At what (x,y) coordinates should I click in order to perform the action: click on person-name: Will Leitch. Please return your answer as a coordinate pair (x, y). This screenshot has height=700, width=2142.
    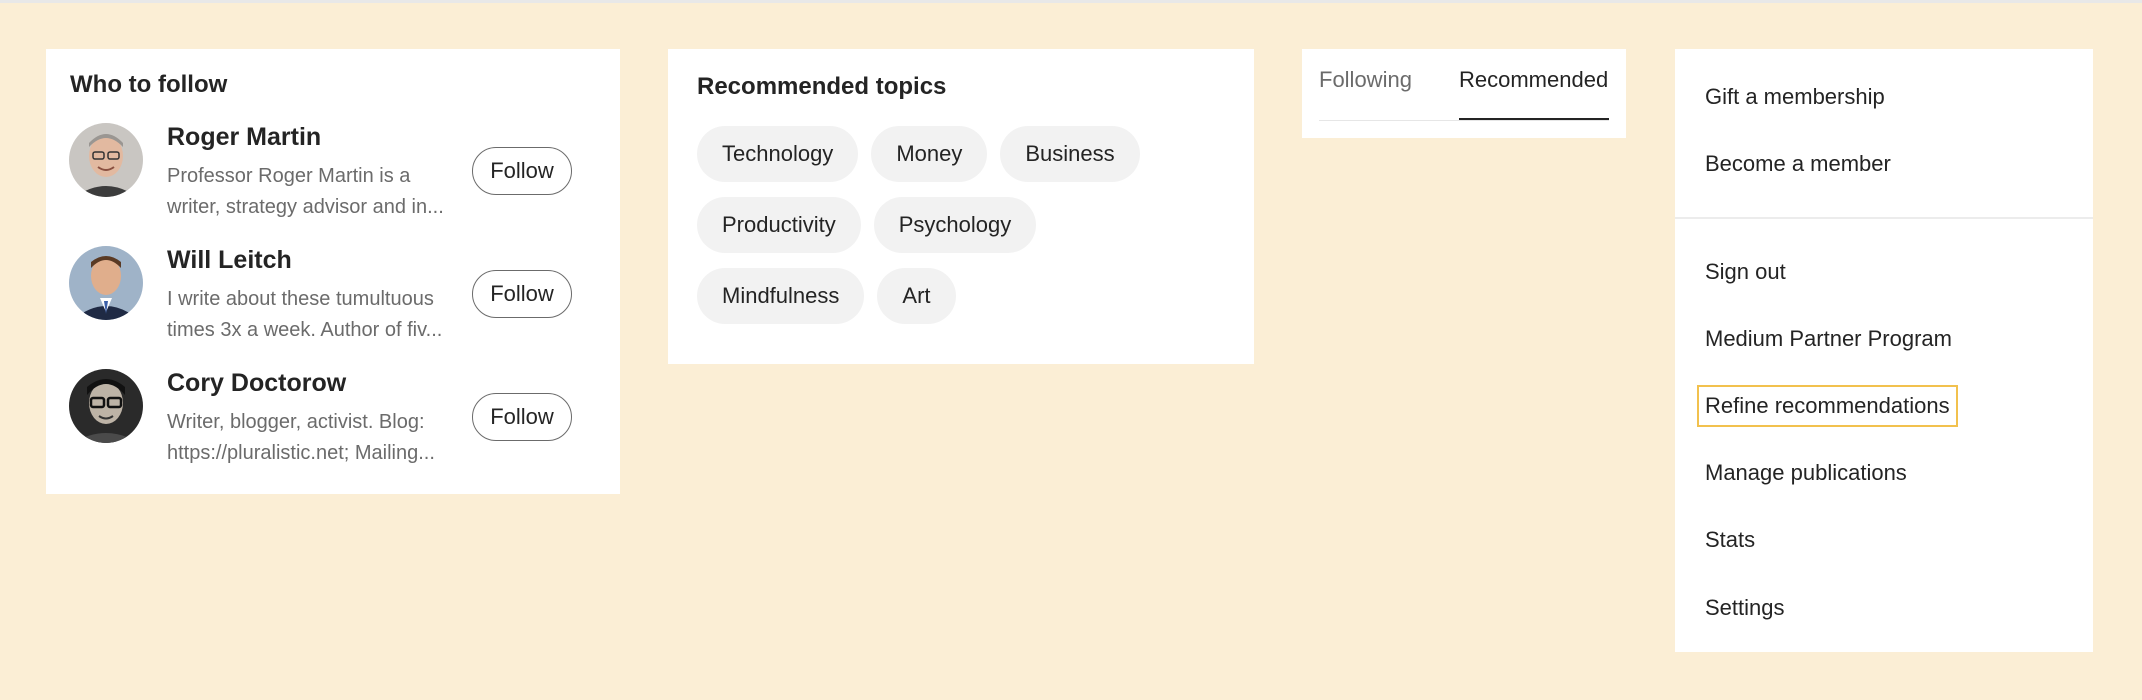
    Looking at the image, I should click on (229, 260).